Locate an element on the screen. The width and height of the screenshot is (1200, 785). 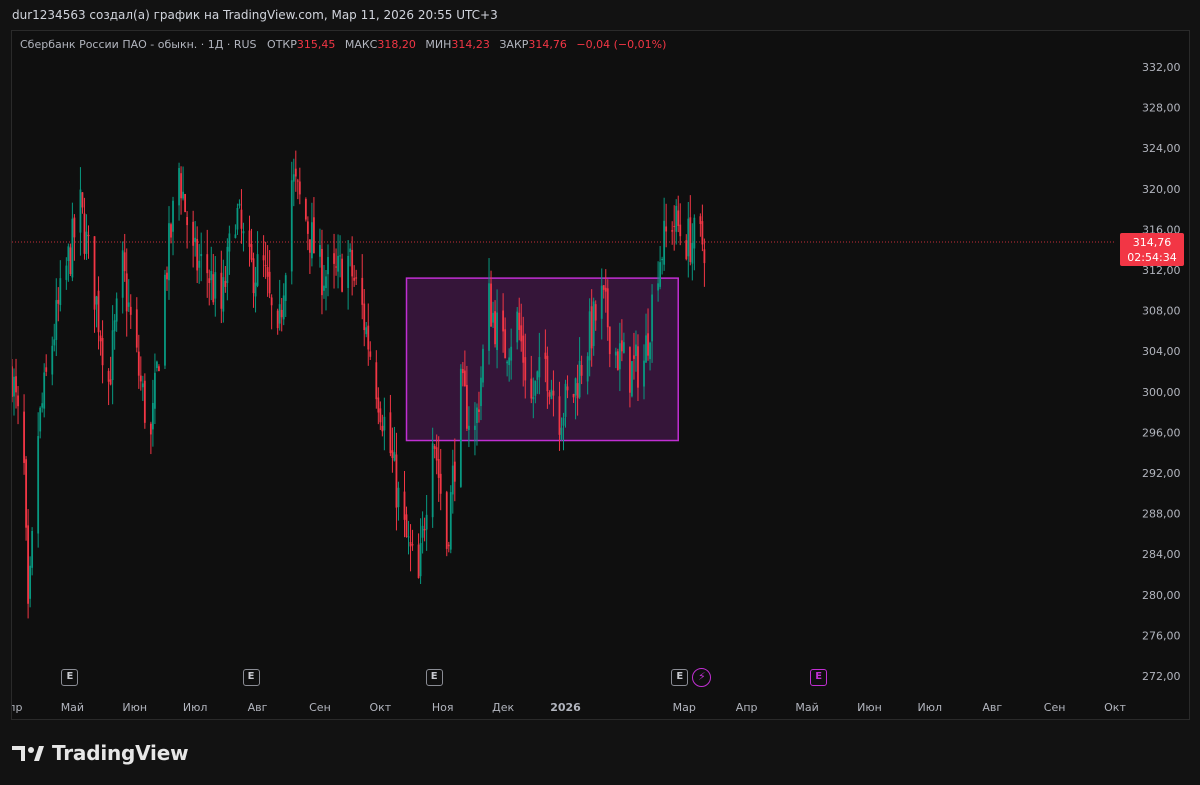
bar-countdown: 02:54:34 is located at coordinates (1152, 257).